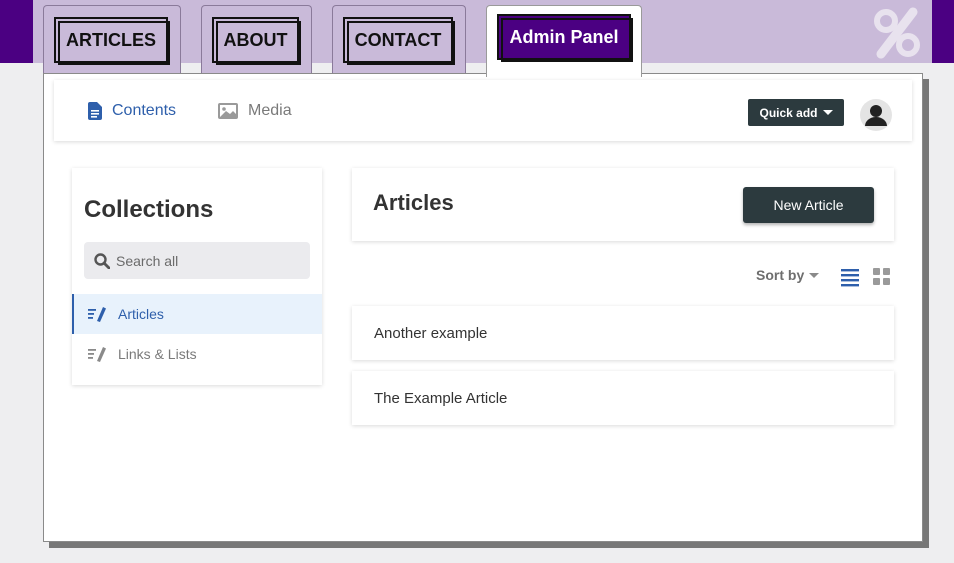  Describe the element at coordinates (144, 110) in the screenshot. I see `subnav-contents-label: Contents` at that location.